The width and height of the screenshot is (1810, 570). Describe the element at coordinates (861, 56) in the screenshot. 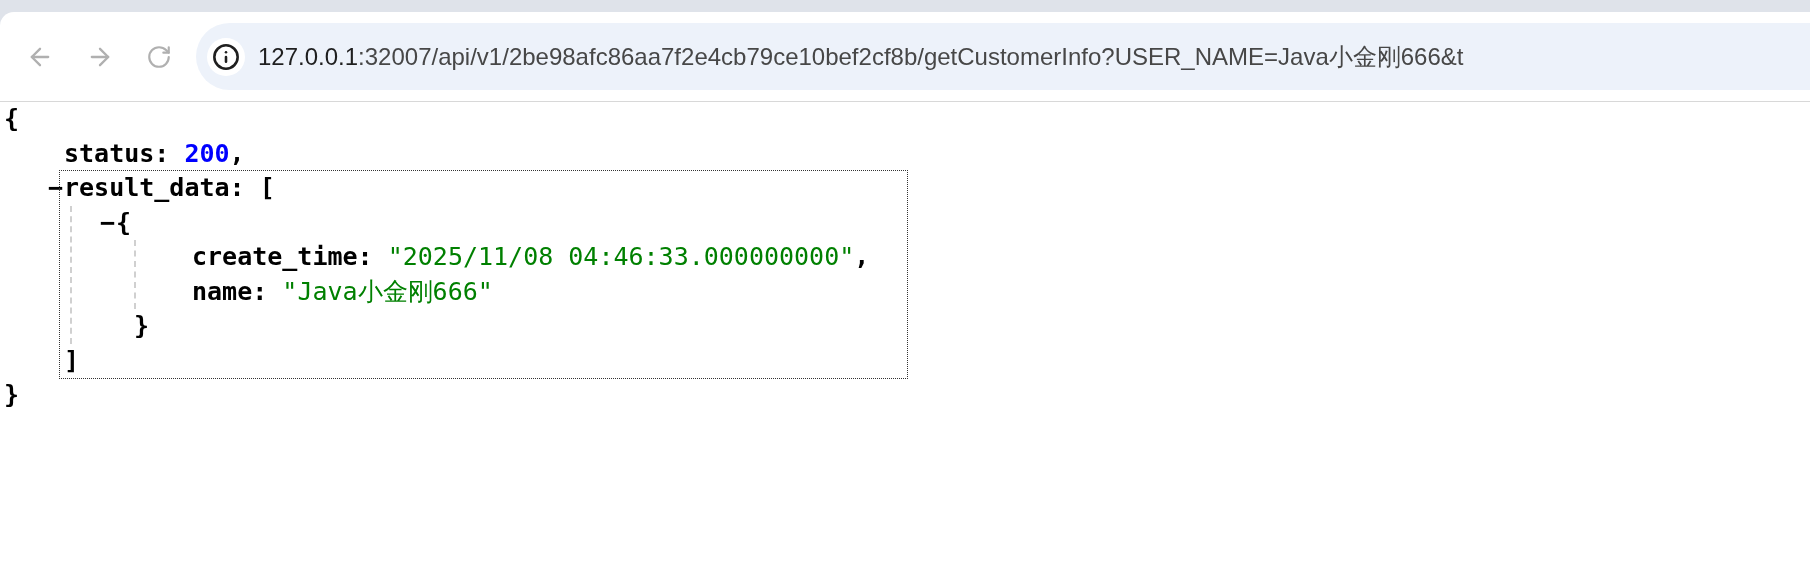

I see `url-text: 127.0.0.1:32007/api/v1/2be98afc86aa7f2e4cb79ce10bef2cf8b/getCustomerInfo?USER_NAME=Java小金刚666&t` at that location.